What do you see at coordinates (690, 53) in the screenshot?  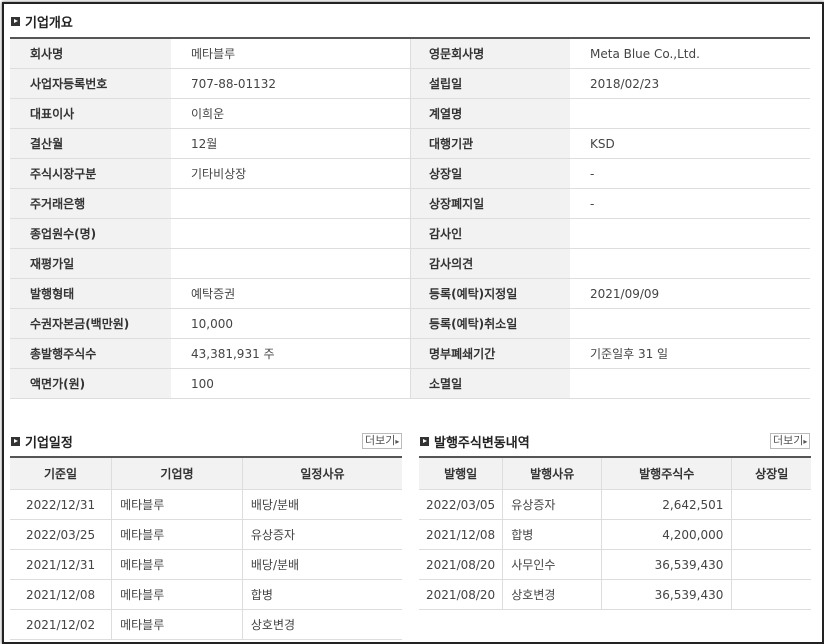 I see `field-value: Meta Blue Co.,Ltd.` at bounding box center [690, 53].